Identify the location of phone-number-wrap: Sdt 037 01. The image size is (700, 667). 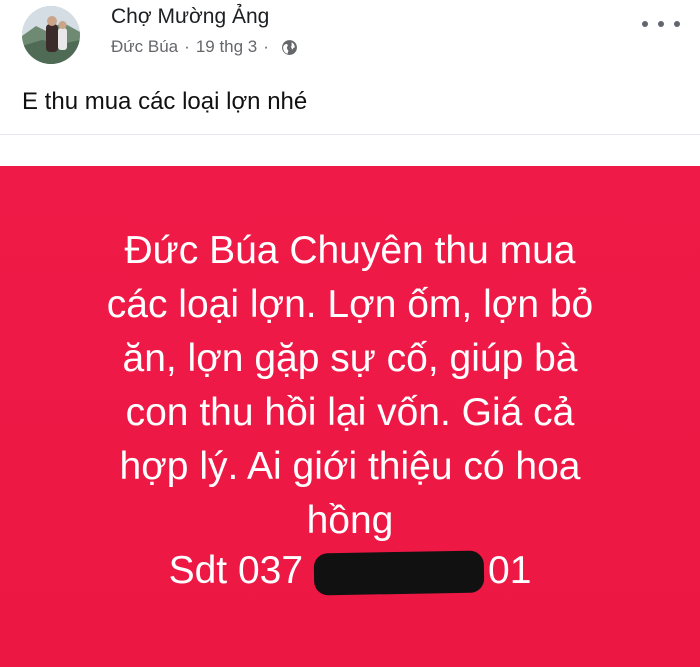
(350, 571).